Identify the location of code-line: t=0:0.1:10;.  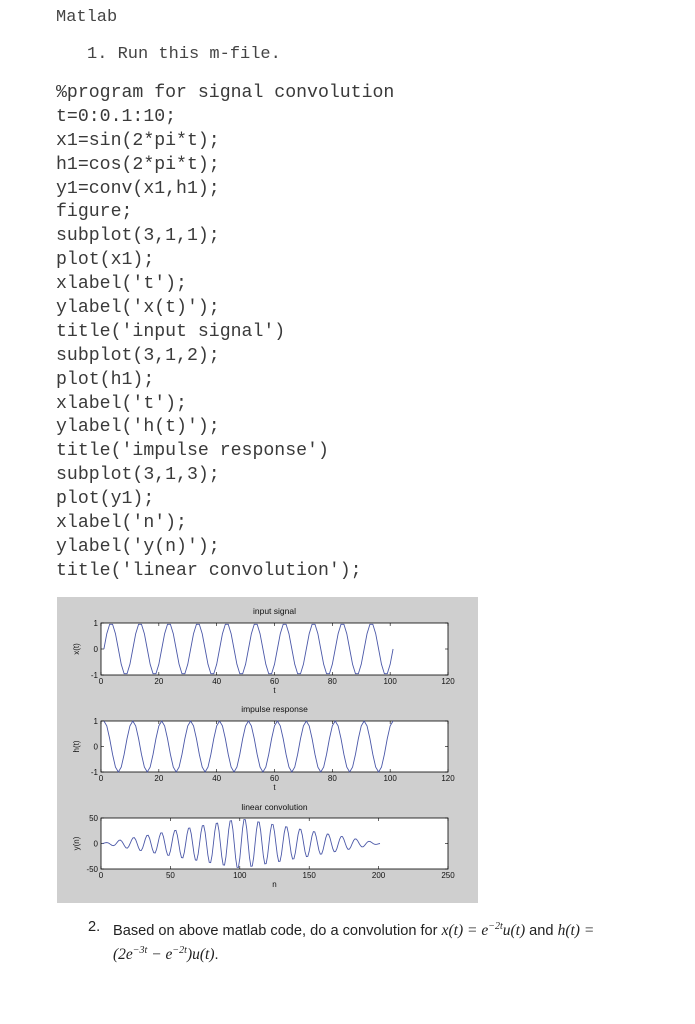
(116, 116).